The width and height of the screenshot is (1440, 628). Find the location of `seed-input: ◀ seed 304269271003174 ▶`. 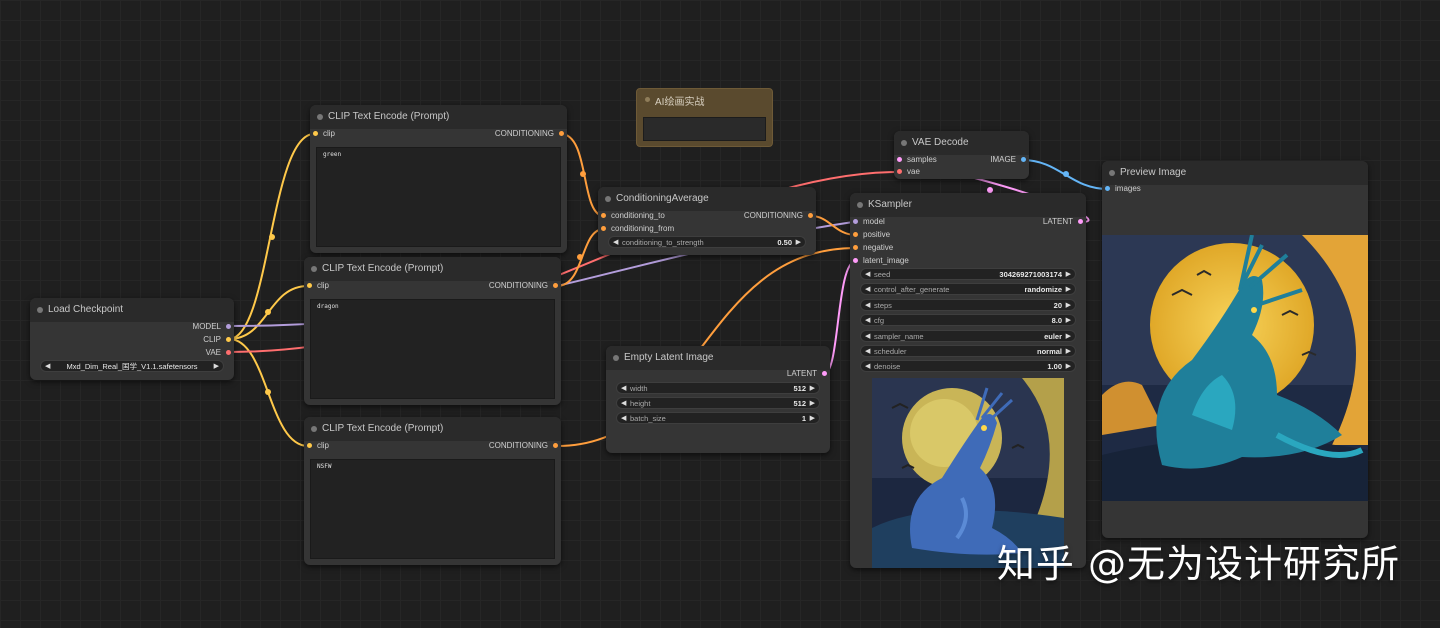

seed-input: ◀ seed 304269271003174 ▶ is located at coordinates (968, 274).